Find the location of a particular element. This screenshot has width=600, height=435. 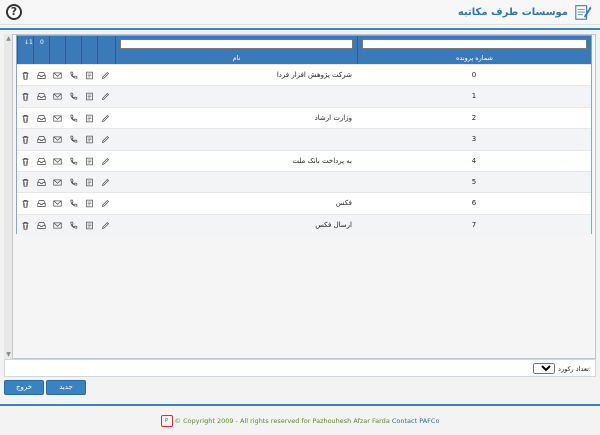

header-name: نام is located at coordinates (236, 50).